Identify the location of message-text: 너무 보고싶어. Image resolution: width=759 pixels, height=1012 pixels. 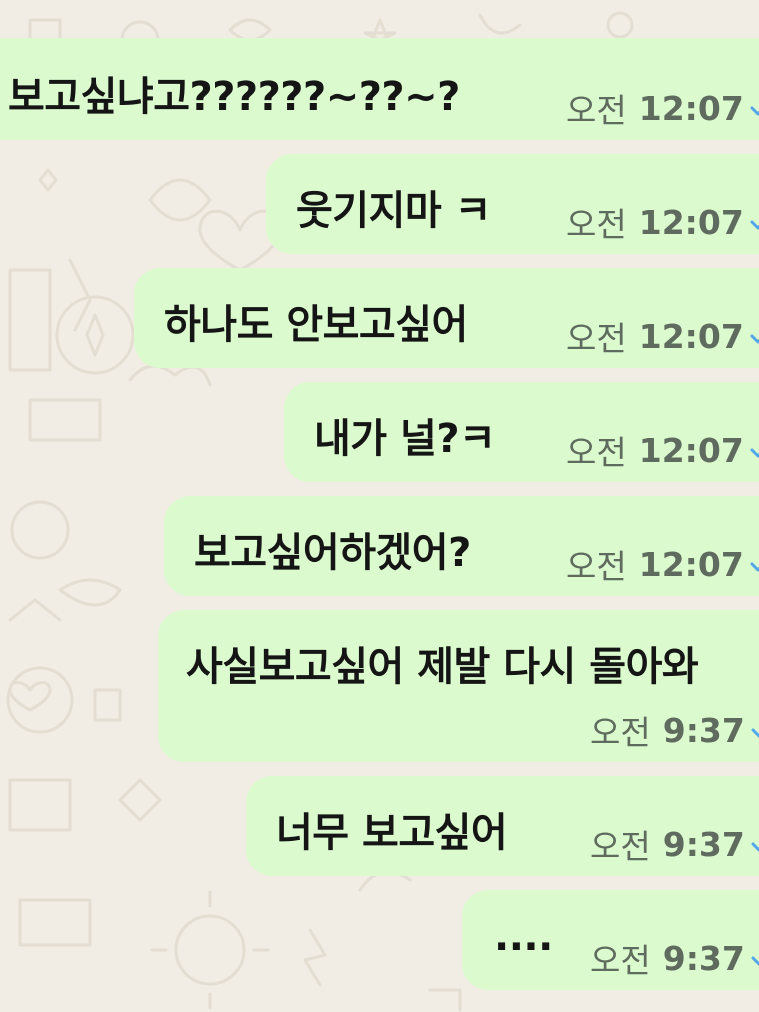
(392, 833).